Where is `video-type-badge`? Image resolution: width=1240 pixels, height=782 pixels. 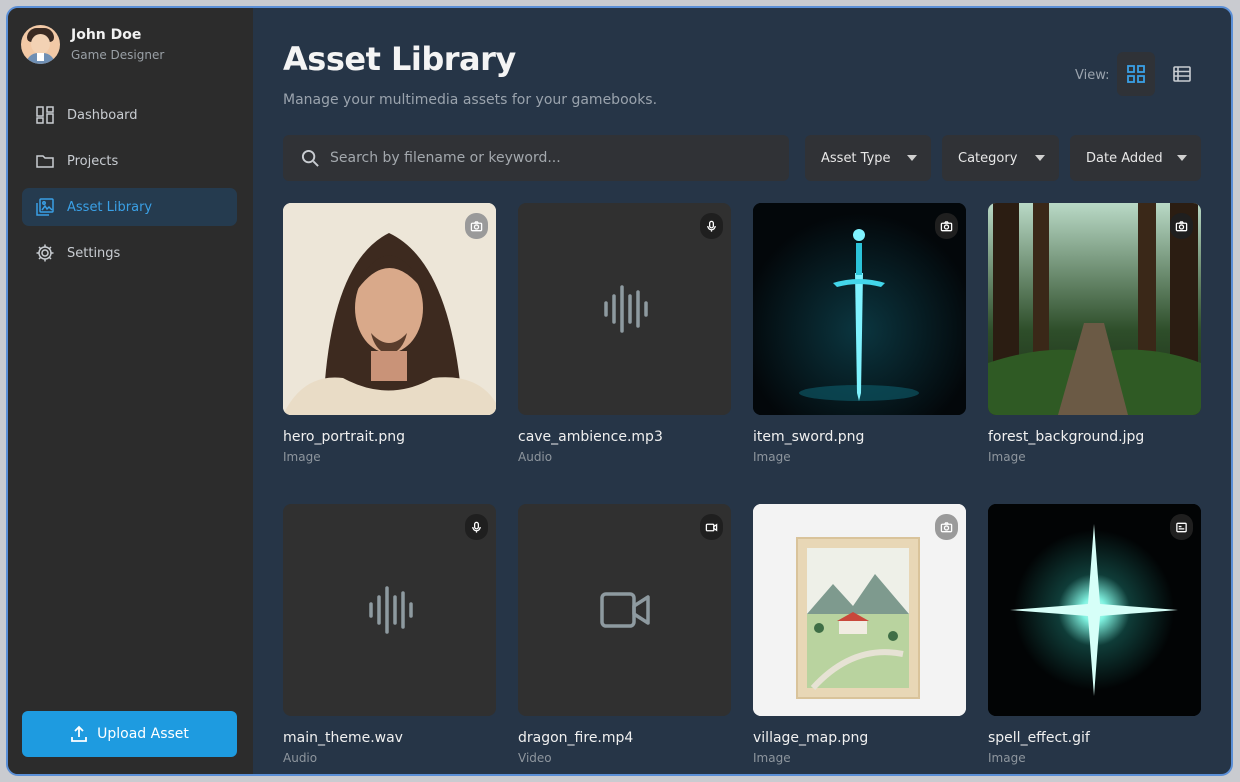
video-type-badge is located at coordinates (711, 527).